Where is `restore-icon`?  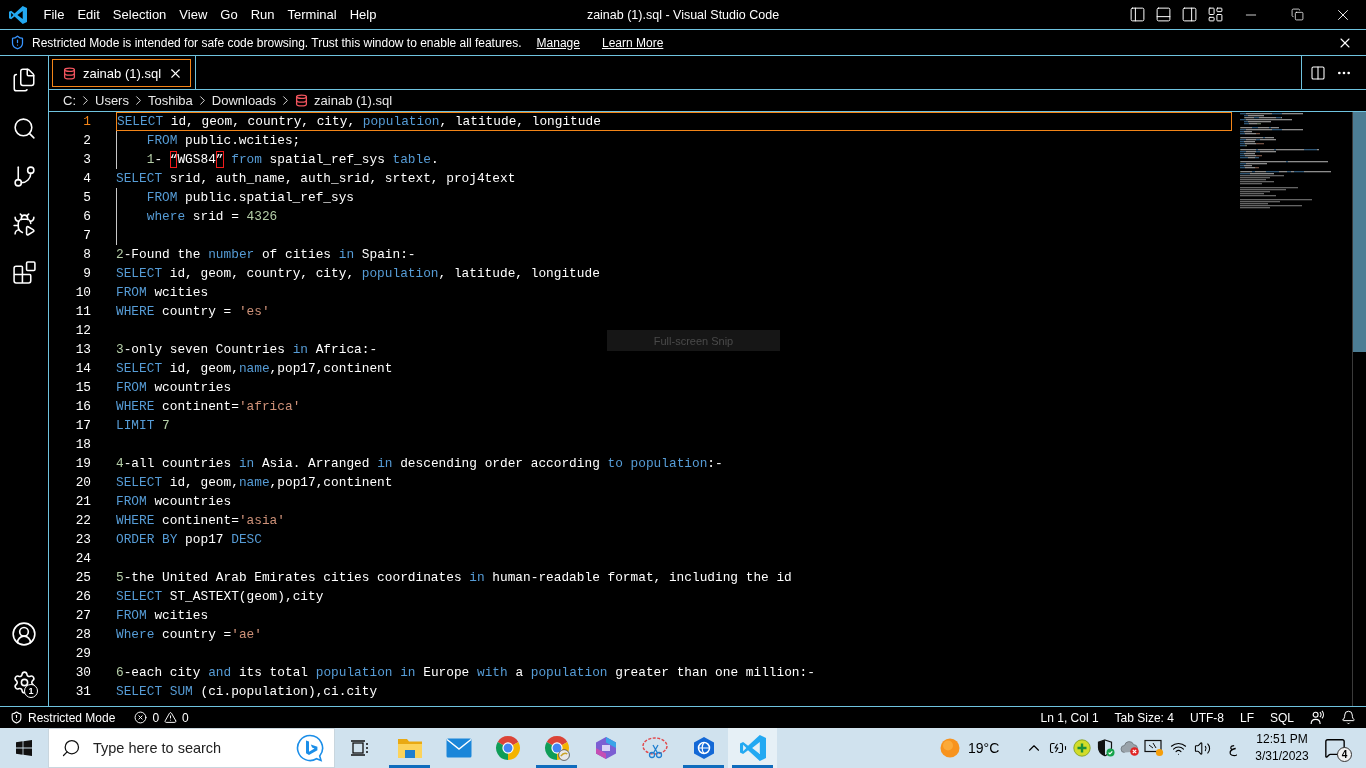
restore-icon is located at coordinates (1297, 14).